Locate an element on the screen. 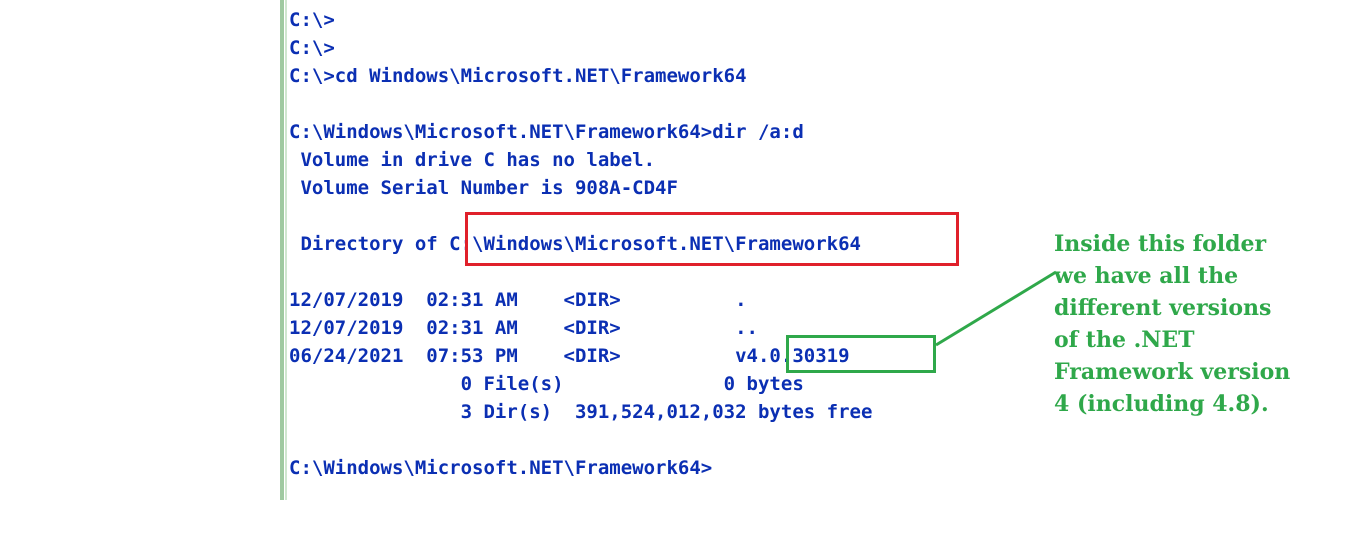  callout-note-line-4: of the .NET is located at coordinates (1124, 340).